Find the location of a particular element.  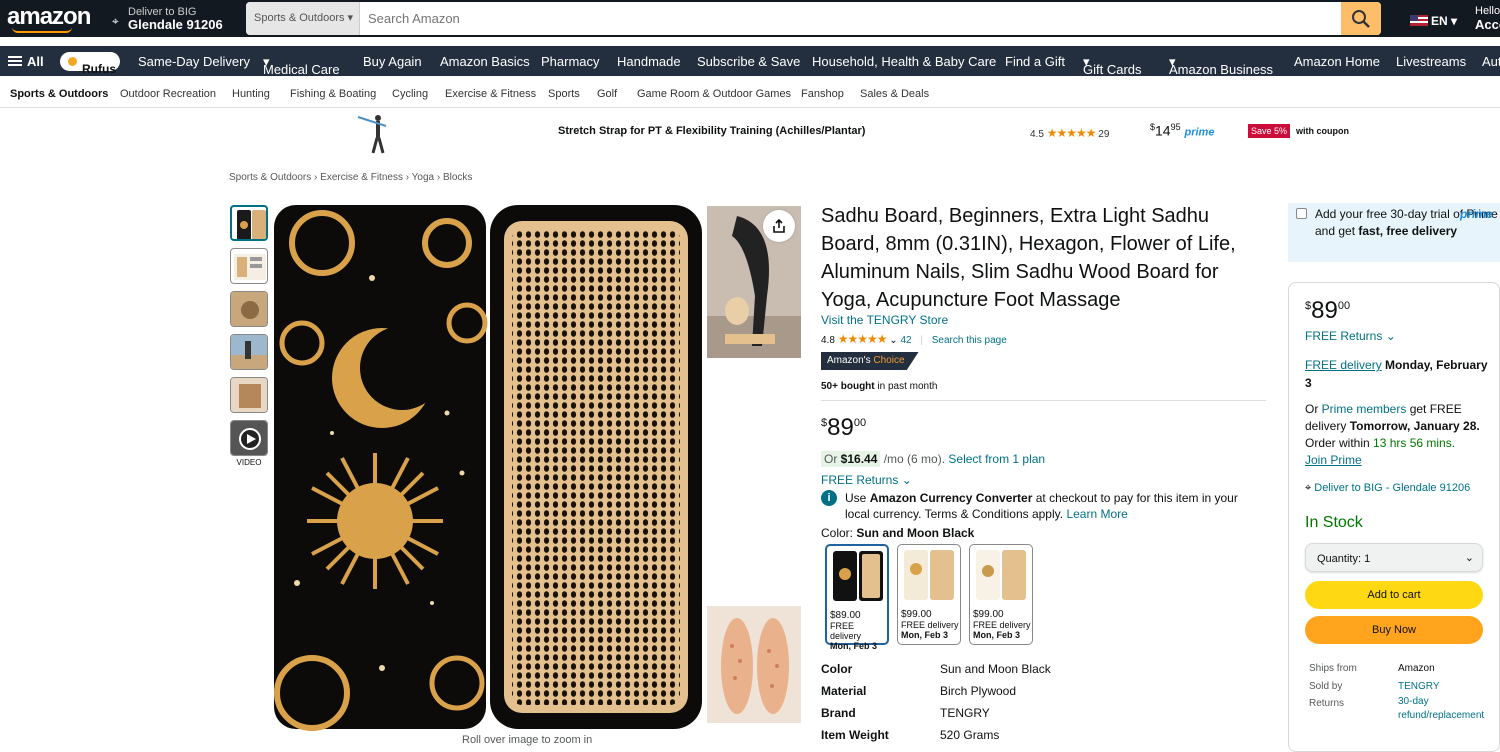

color-swatch-sun-moon-black: $89.00 FREE delivery Mon, Feb 3 is located at coordinates (857, 597).